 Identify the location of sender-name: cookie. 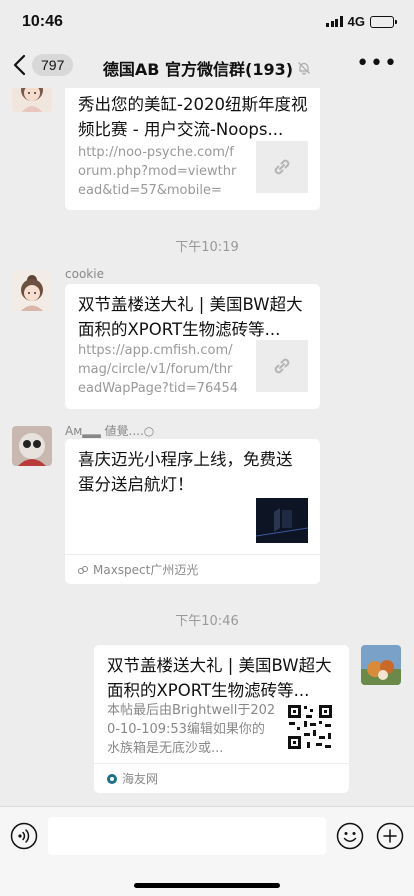
(84, 274).